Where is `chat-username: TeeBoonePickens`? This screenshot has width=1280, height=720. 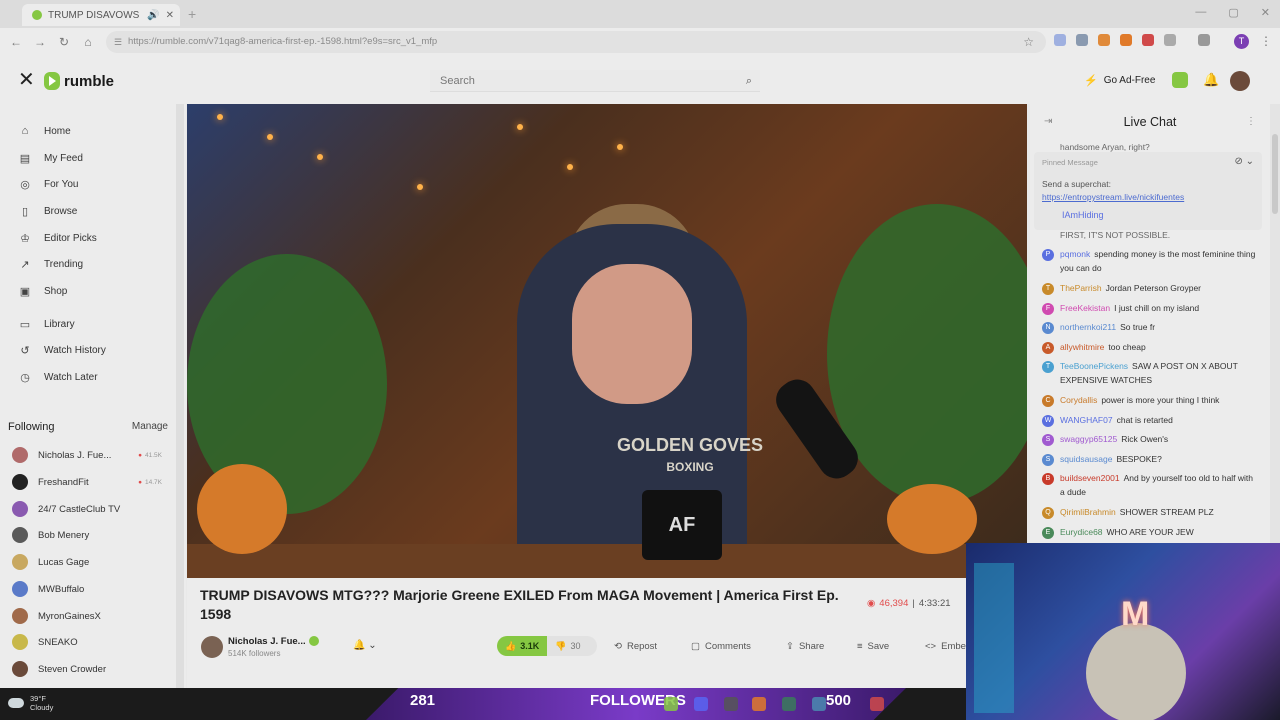
chat-username: TeeBoonePickens is located at coordinates (1094, 366).